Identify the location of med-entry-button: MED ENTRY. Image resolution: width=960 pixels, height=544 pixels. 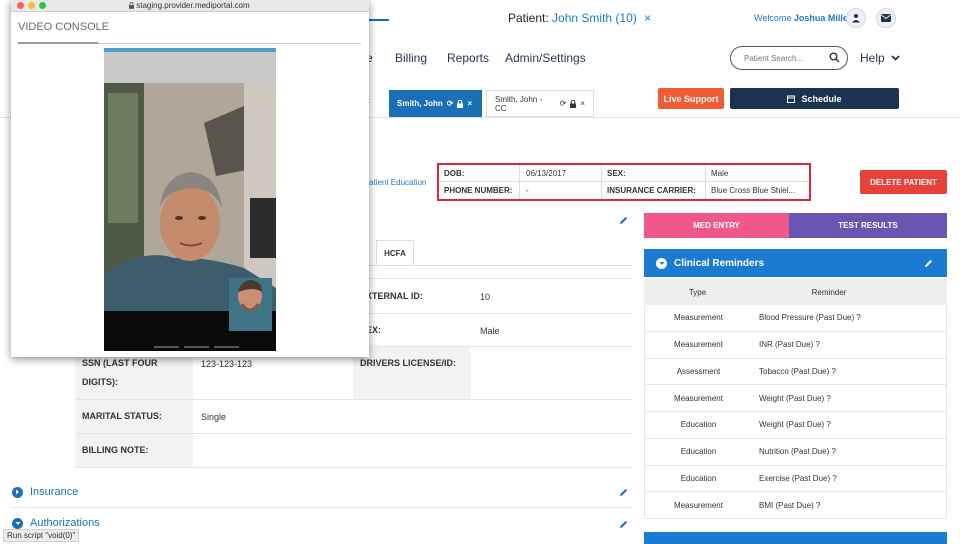
(716, 225).